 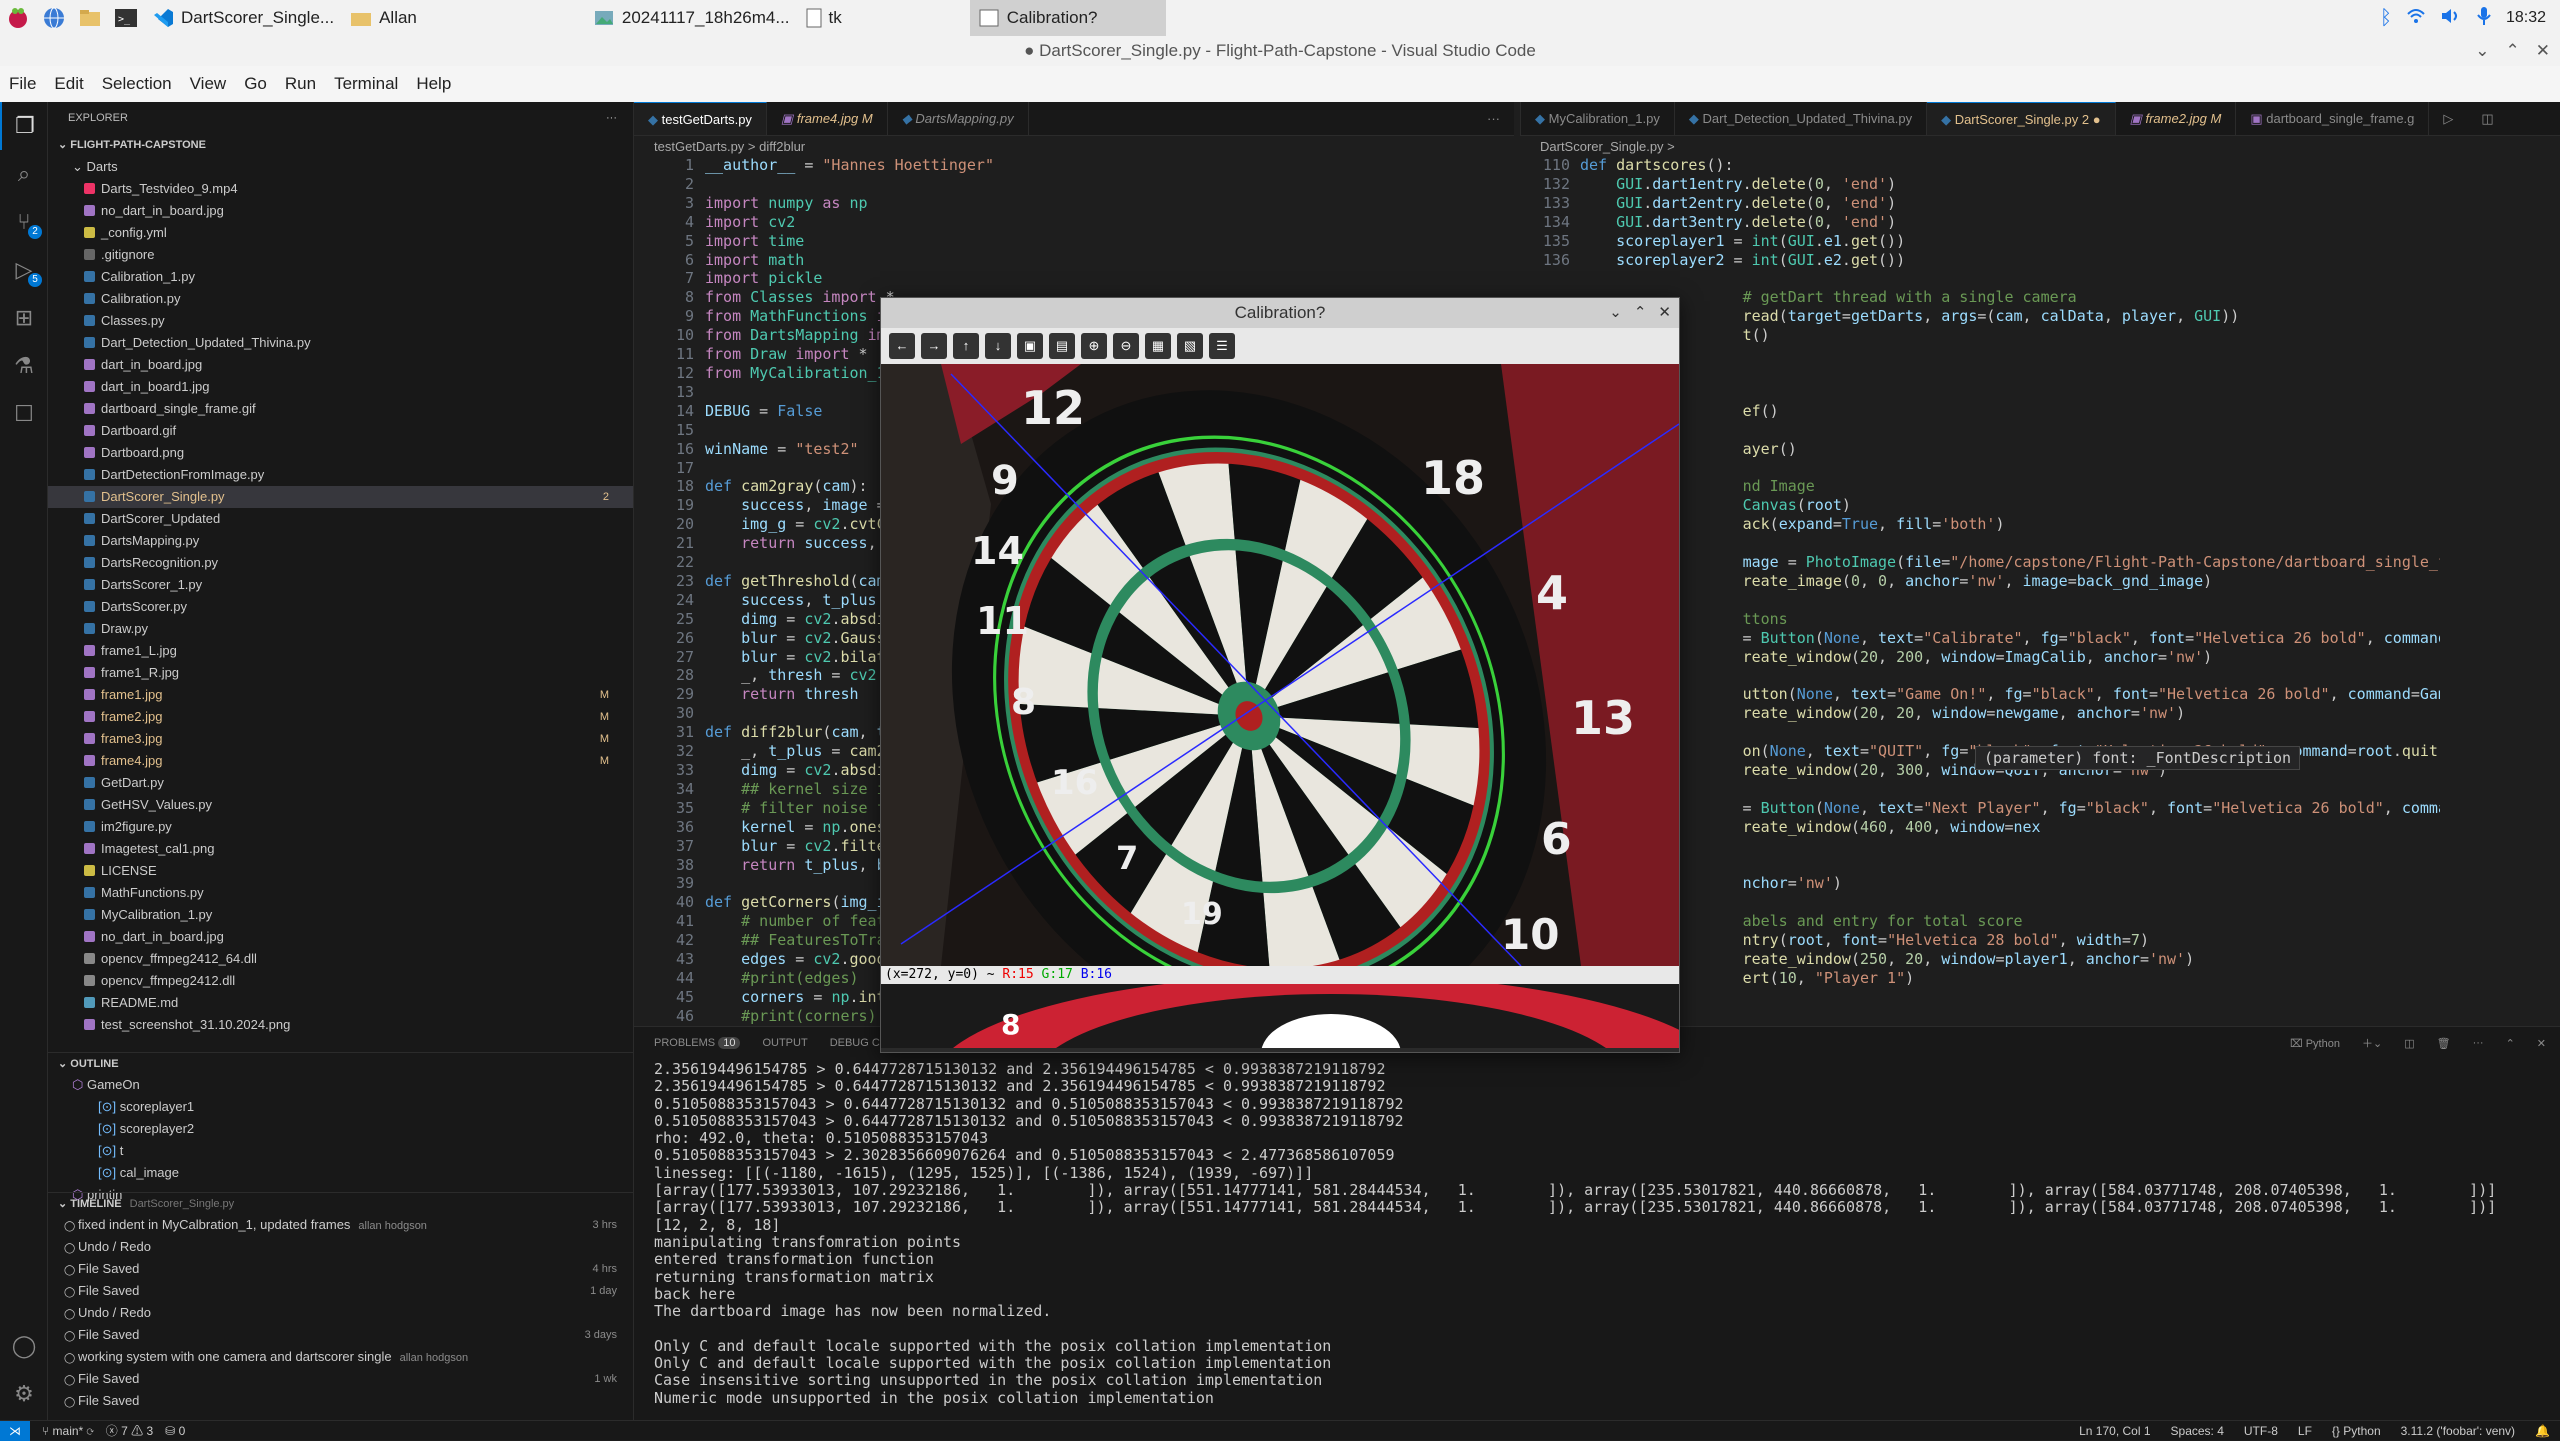 I want to click on dartboard-camera-image: 12 18 9 14 11 8 16 7 19 4 13 6 10, so click(x=1280, y=665).